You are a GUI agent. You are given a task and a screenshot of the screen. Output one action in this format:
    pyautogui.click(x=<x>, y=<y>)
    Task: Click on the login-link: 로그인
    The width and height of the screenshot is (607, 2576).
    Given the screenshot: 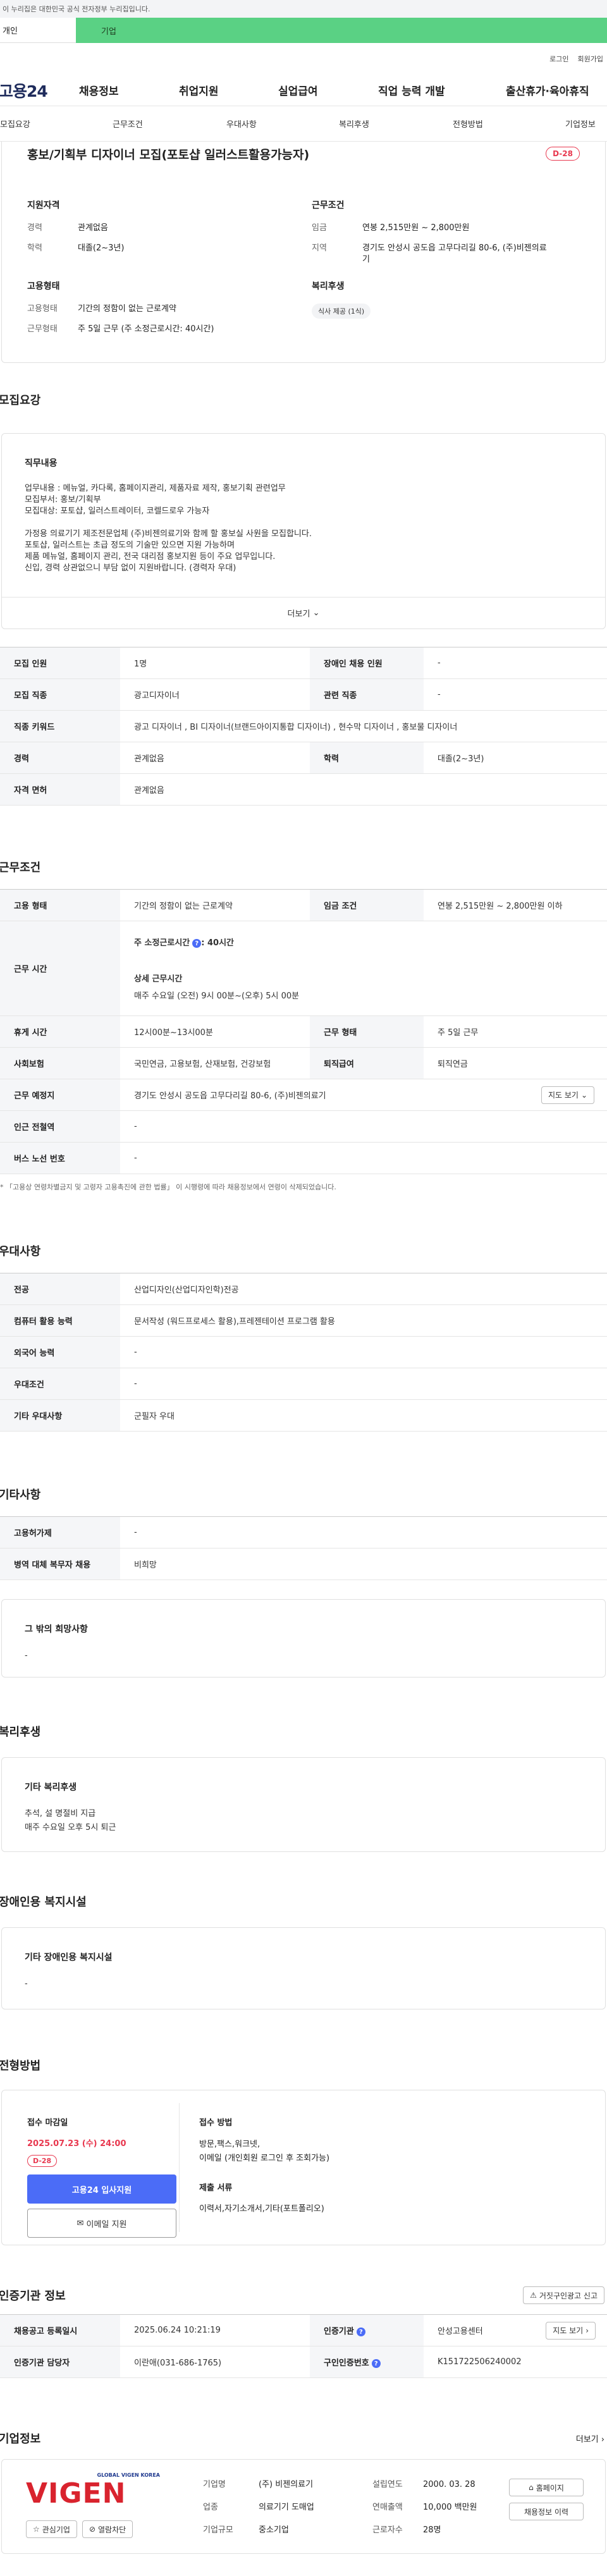 What is the action you would take?
    pyautogui.click(x=559, y=59)
    